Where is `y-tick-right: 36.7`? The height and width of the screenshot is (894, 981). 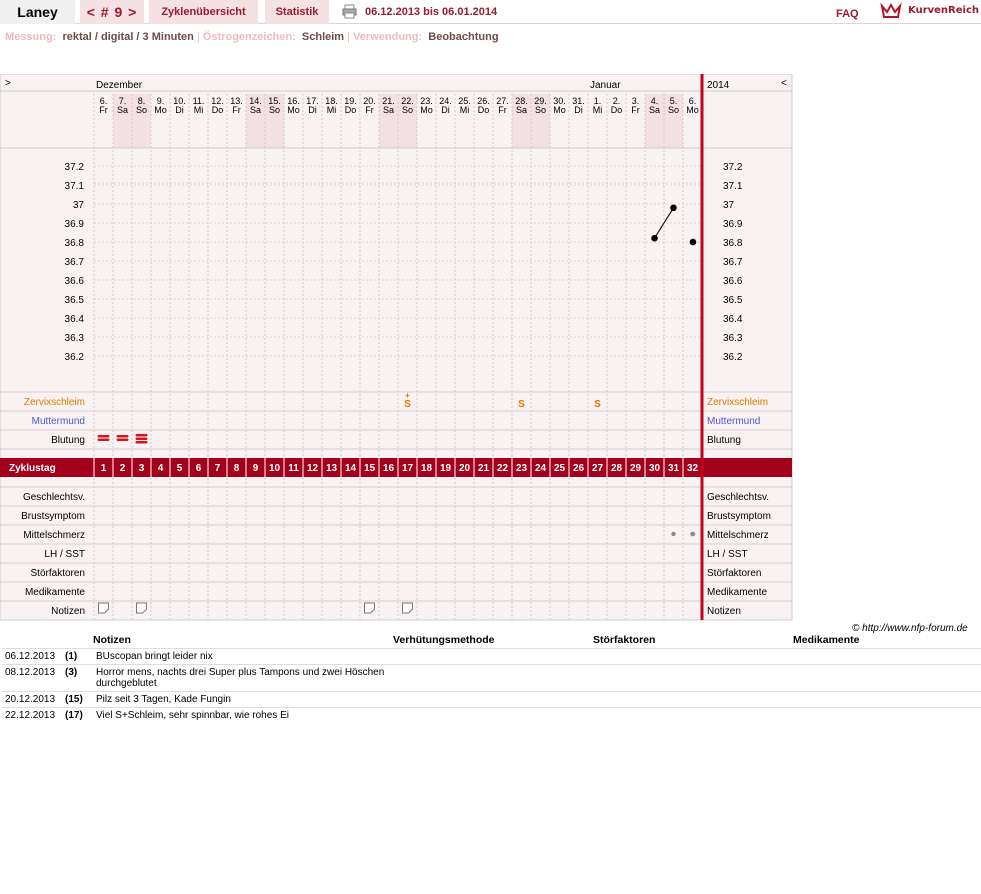
y-tick-right: 36.7 is located at coordinates (733, 262).